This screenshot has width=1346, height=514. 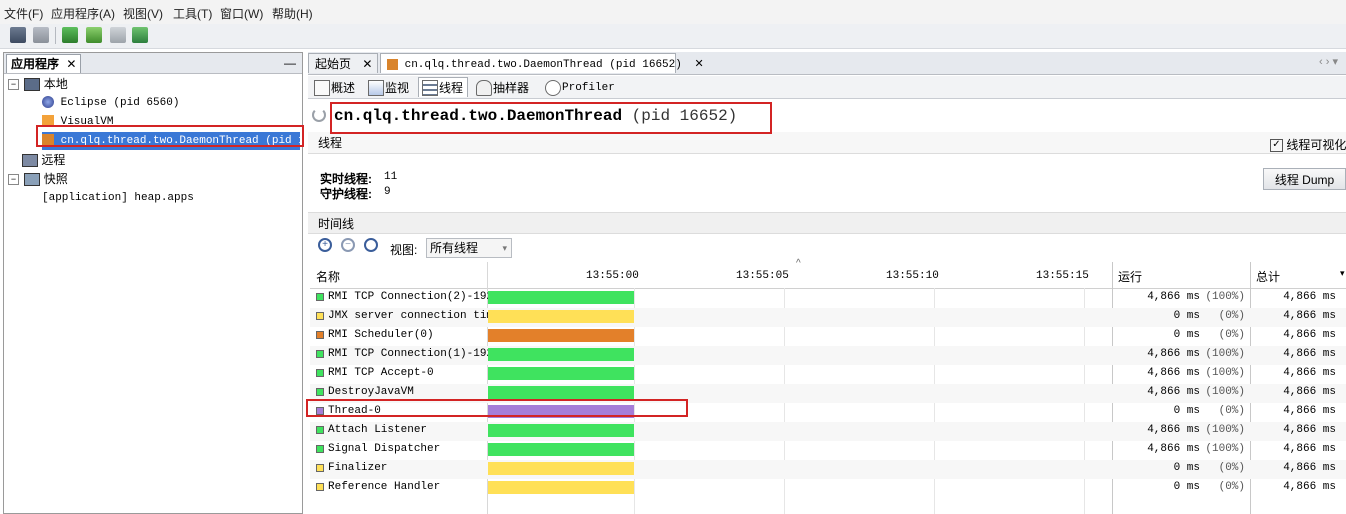 I want to click on thread-row: Finalizer 0 ms (0%) 4,866 ms, so click(x=828, y=469).